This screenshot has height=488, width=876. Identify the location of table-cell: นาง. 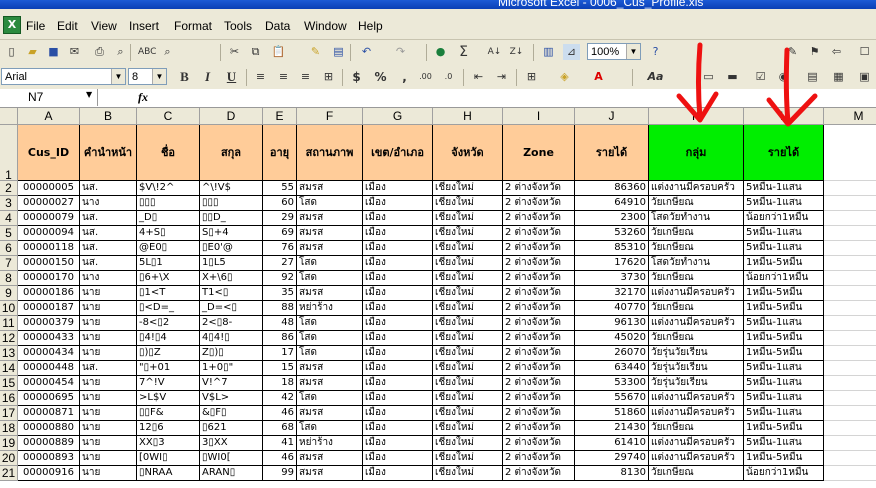
(108, 203).